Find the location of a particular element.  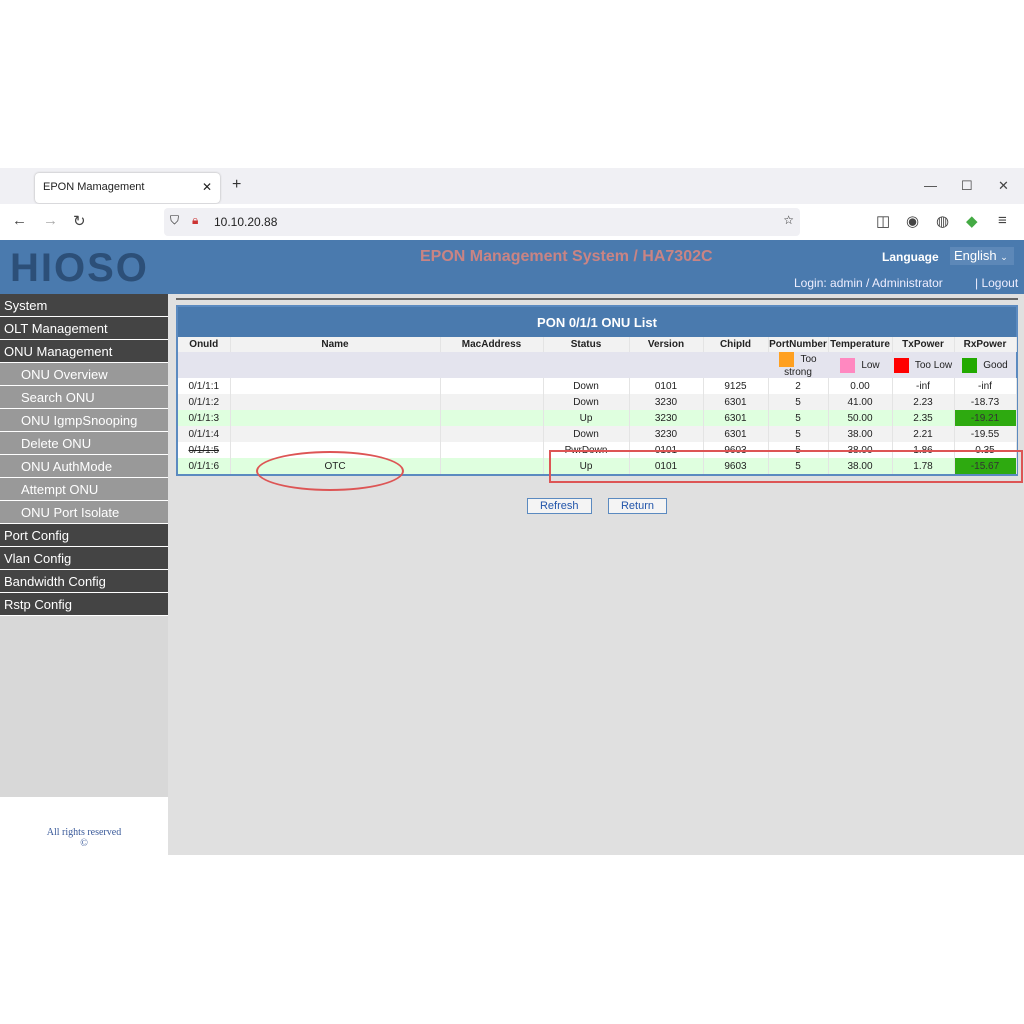

sidebar-item: Attempt ONU is located at coordinates (84, 489).